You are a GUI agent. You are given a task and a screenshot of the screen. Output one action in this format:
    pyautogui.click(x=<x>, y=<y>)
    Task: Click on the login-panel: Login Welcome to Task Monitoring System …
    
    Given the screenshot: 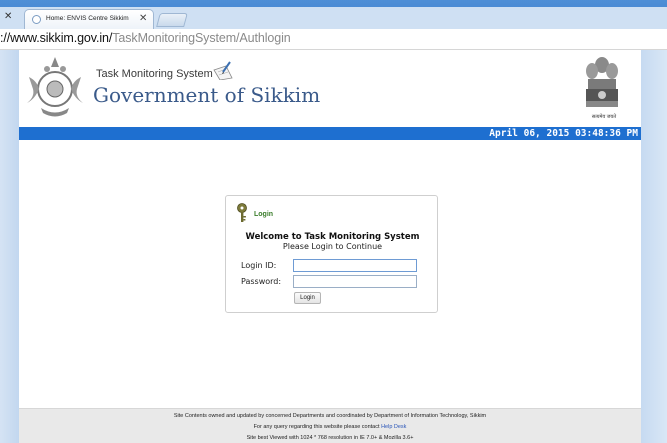 What is the action you would take?
    pyautogui.click(x=331, y=254)
    